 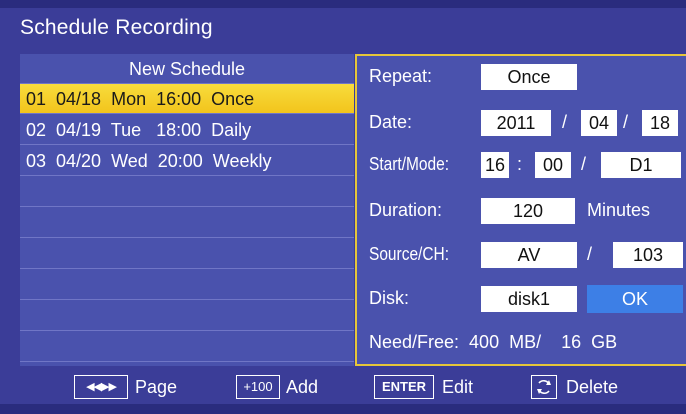 What do you see at coordinates (592, 387) in the screenshot?
I see `delete-hint-label: Delete` at bounding box center [592, 387].